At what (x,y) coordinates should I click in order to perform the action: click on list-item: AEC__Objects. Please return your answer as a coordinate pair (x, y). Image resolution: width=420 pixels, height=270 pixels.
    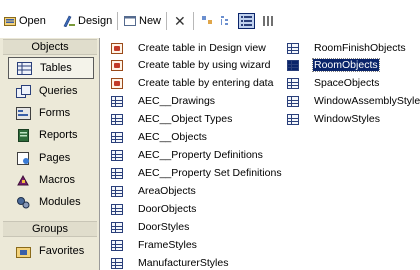
    Looking at the image, I should click on (159, 137).